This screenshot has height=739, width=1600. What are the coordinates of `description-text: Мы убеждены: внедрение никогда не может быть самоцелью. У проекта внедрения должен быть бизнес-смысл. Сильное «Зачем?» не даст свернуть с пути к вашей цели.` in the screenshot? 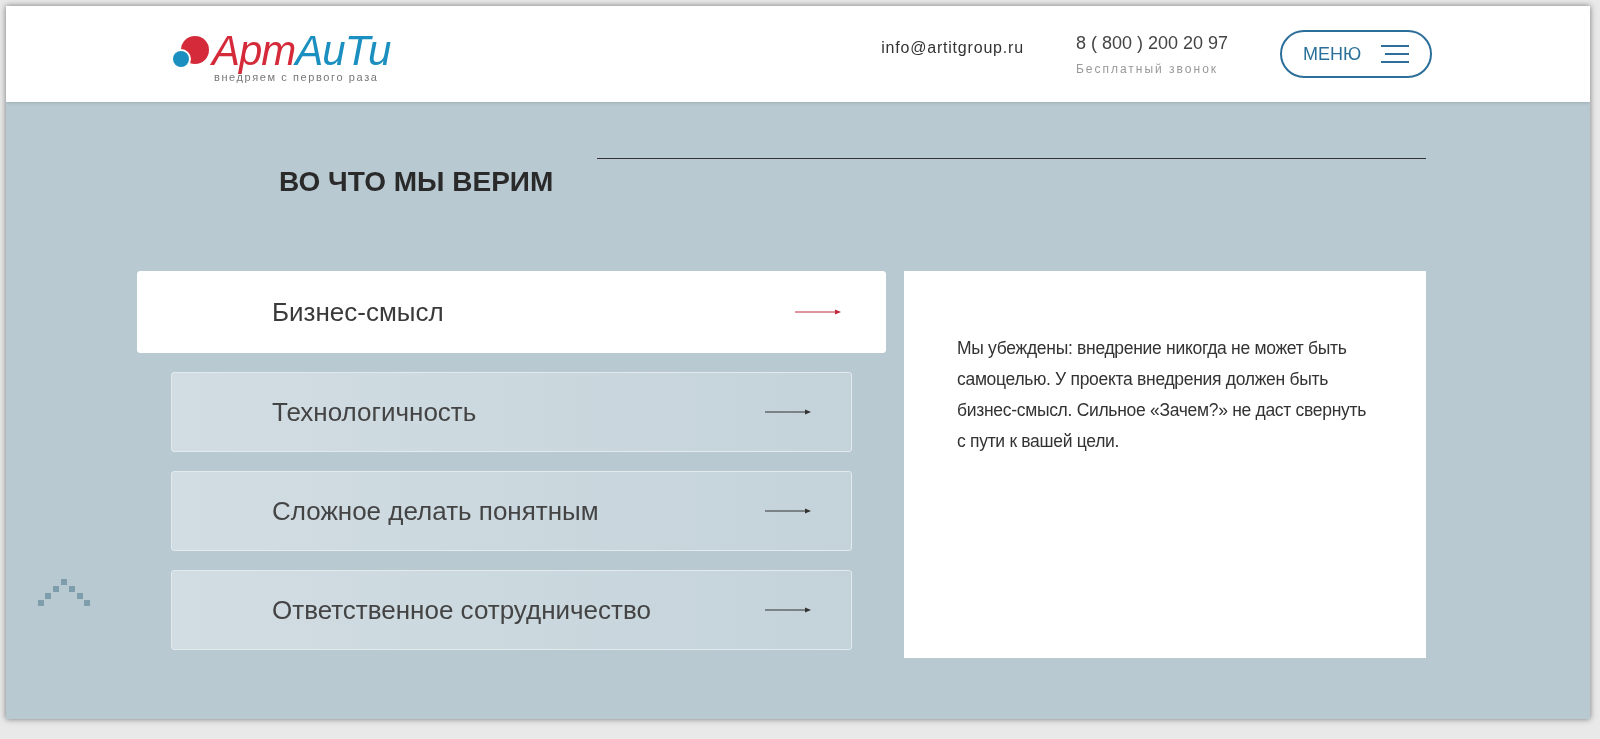 It's located at (1162, 395).